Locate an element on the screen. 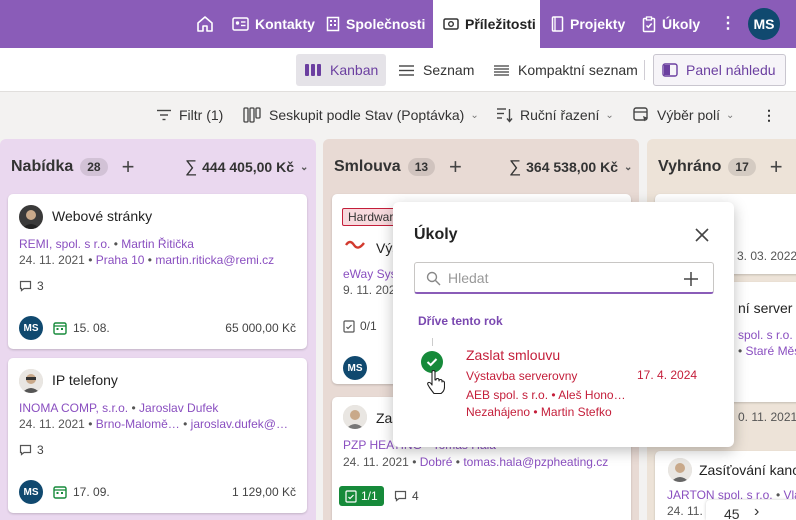 This screenshot has width=796, height=520. tasks-progress-value: 0/1 is located at coordinates (368, 326).